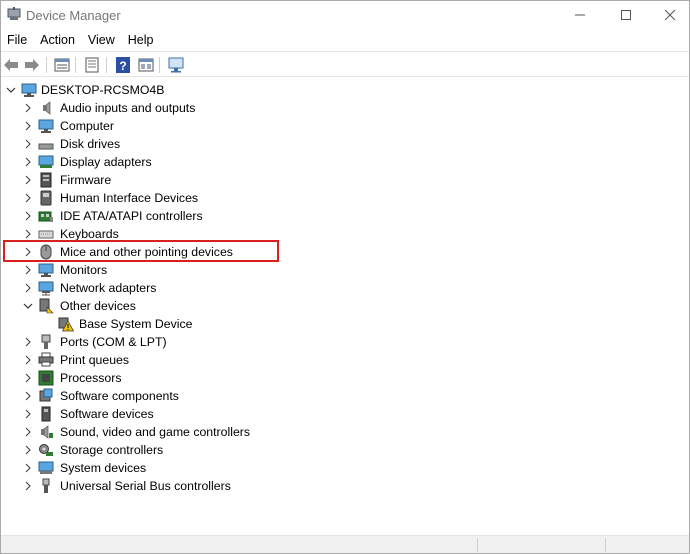 Image resolution: width=690 pixels, height=554 pixels. What do you see at coordinates (345, 378) in the screenshot?
I see `tree-item-processors: Processors` at bounding box center [345, 378].